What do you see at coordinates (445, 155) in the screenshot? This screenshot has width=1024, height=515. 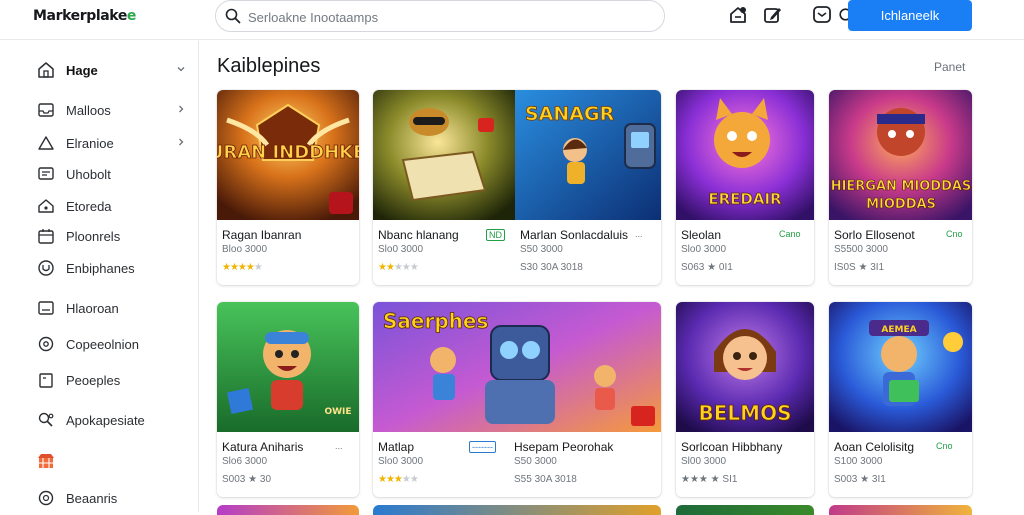 I see `game-thumbnail` at bounding box center [445, 155].